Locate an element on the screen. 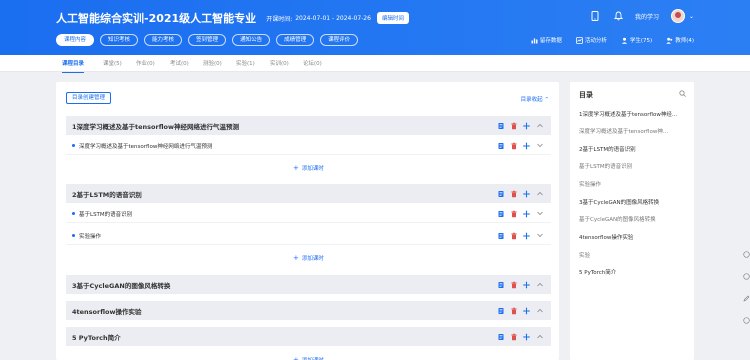  tab-experiment: 实验(1) is located at coordinates (245, 63).